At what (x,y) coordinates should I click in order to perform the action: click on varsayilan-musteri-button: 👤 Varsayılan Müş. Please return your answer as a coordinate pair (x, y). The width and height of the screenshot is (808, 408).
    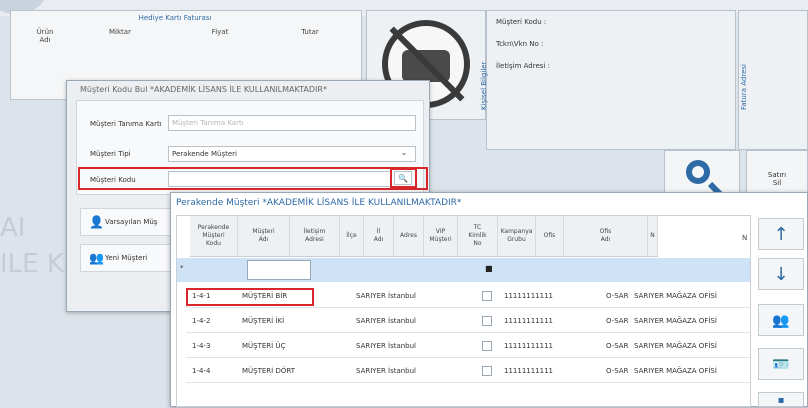
    Looking at the image, I should click on (130, 222).